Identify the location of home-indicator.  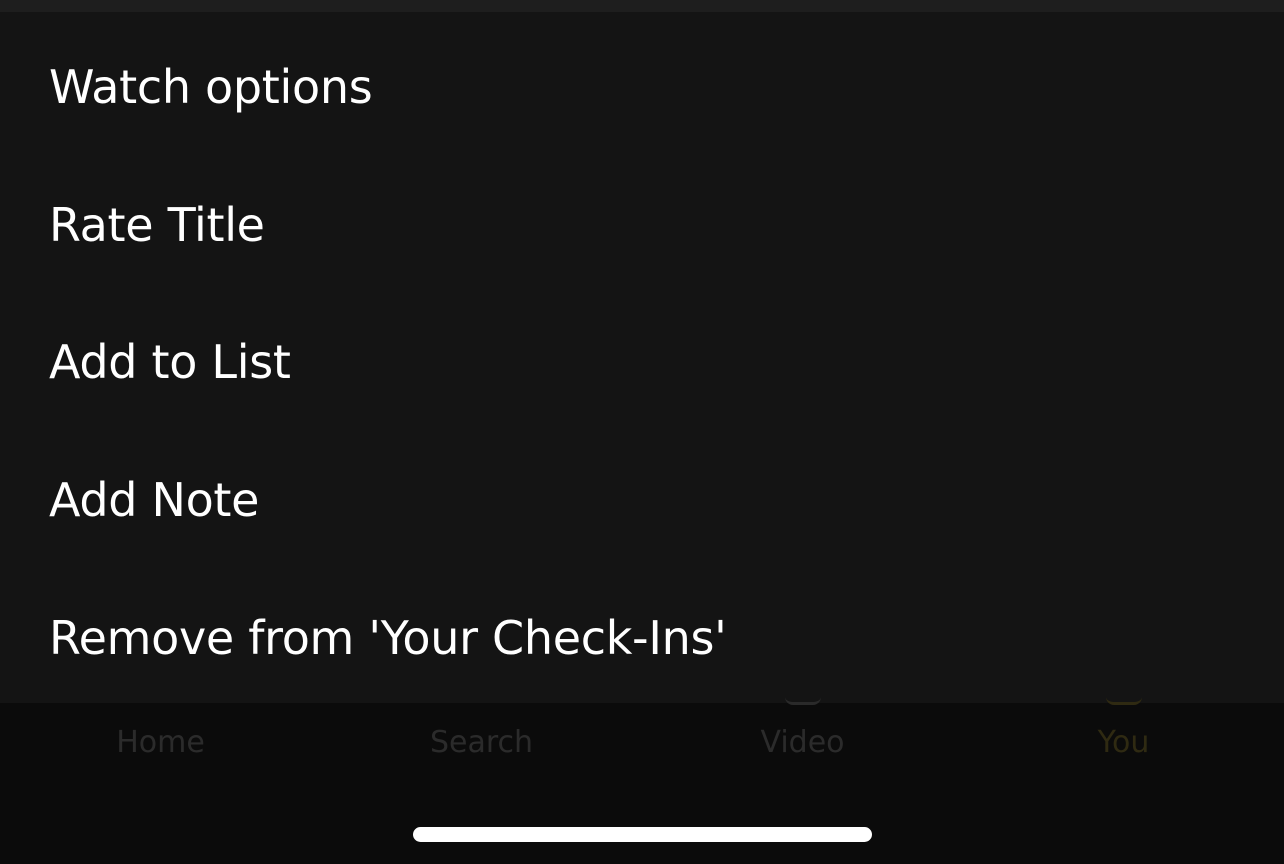
(642, 834).